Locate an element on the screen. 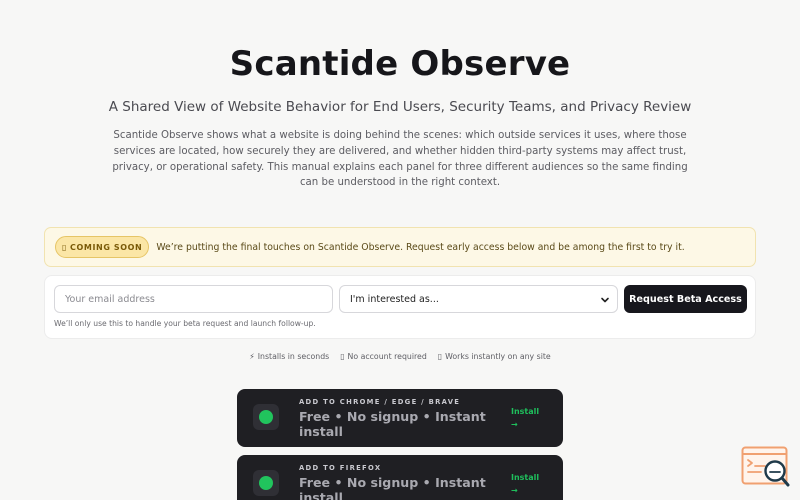 The image size is (800, 500). email-field is located at coordinates (193, 299).